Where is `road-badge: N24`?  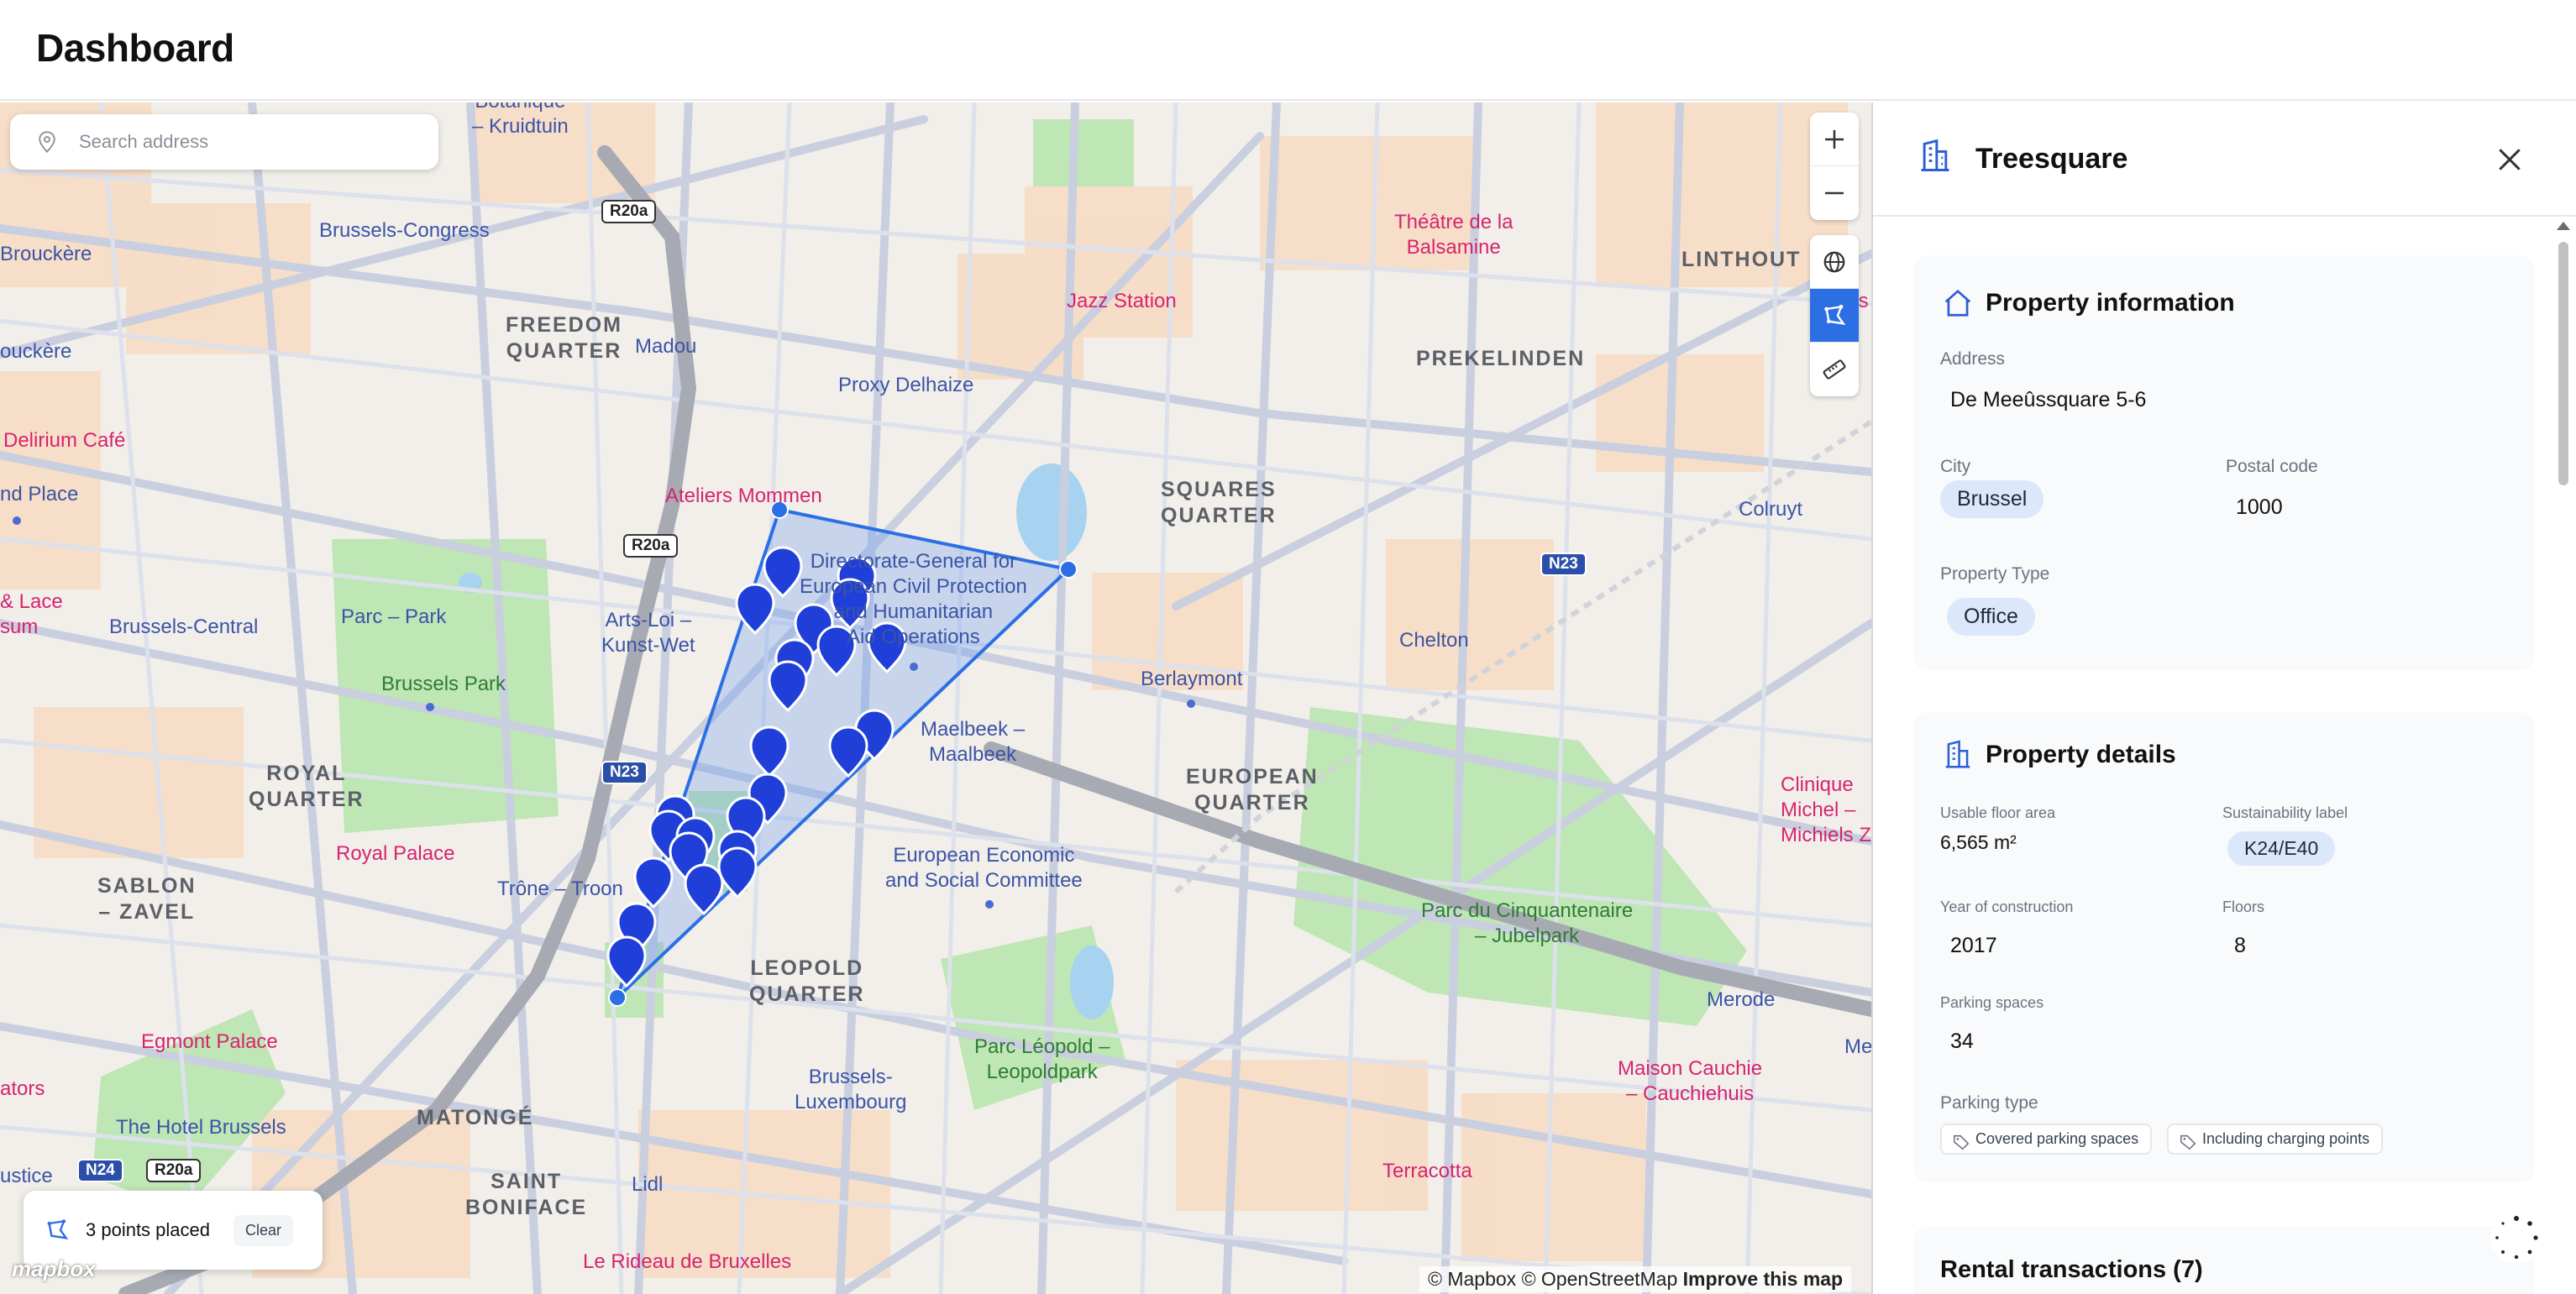 road-badge: N24 is located at coordinates (100, 1170).